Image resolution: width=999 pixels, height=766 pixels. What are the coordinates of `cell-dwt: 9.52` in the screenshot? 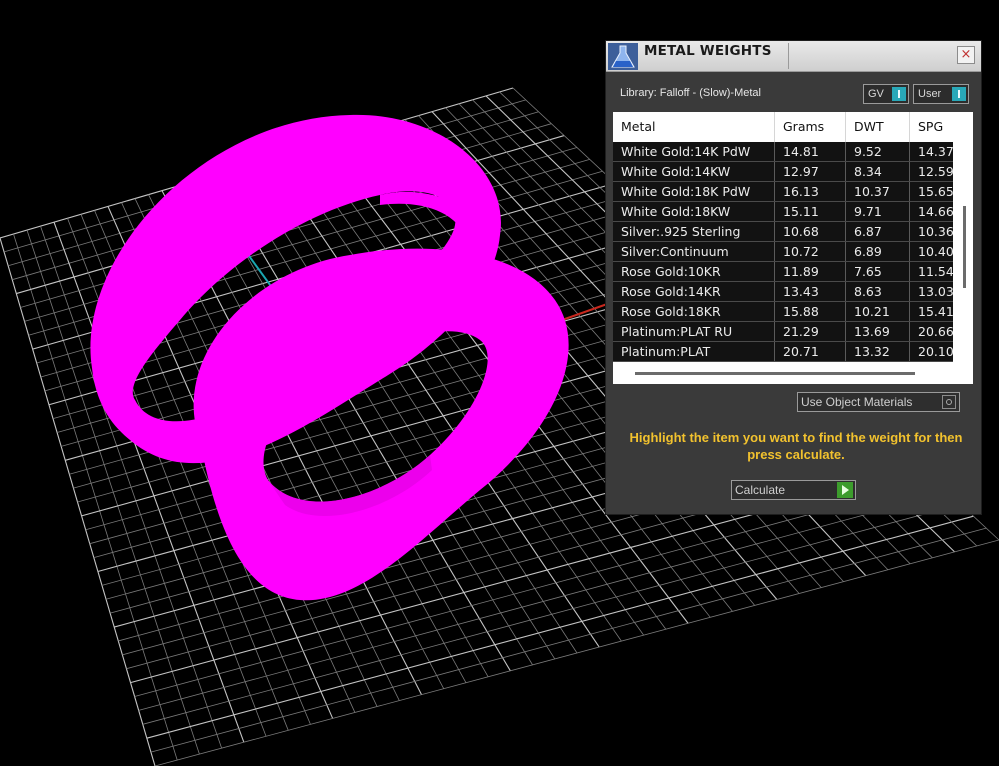 It's located at (878, 151).